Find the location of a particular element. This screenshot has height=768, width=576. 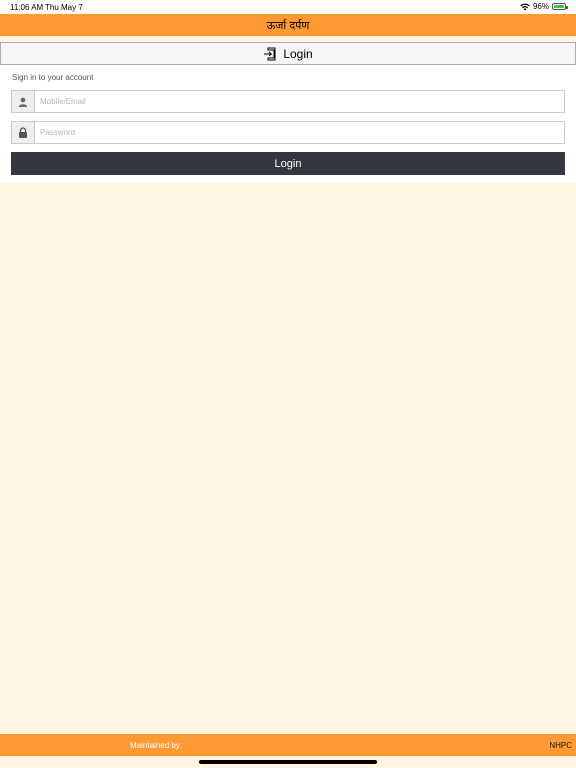

lock-icon-addon is located at coordinates (23, 132).